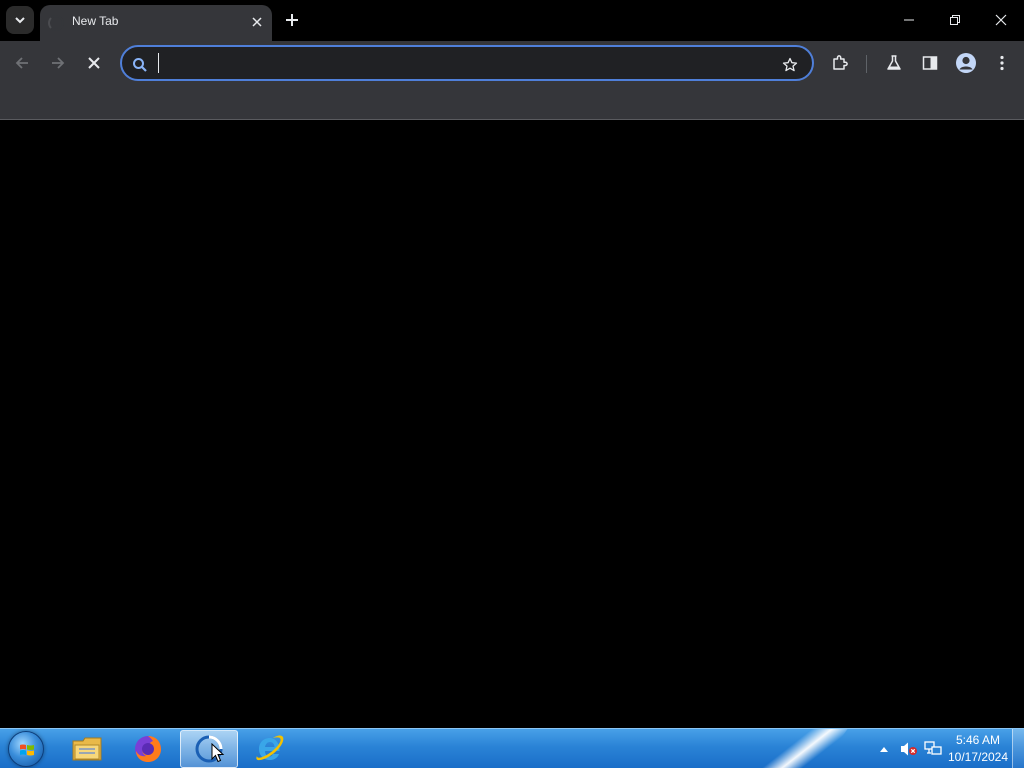  What do you see at coordinates (1018, 748) in the screenshot?
I see `show-desktop-button` at bounding box center [1018, 748].